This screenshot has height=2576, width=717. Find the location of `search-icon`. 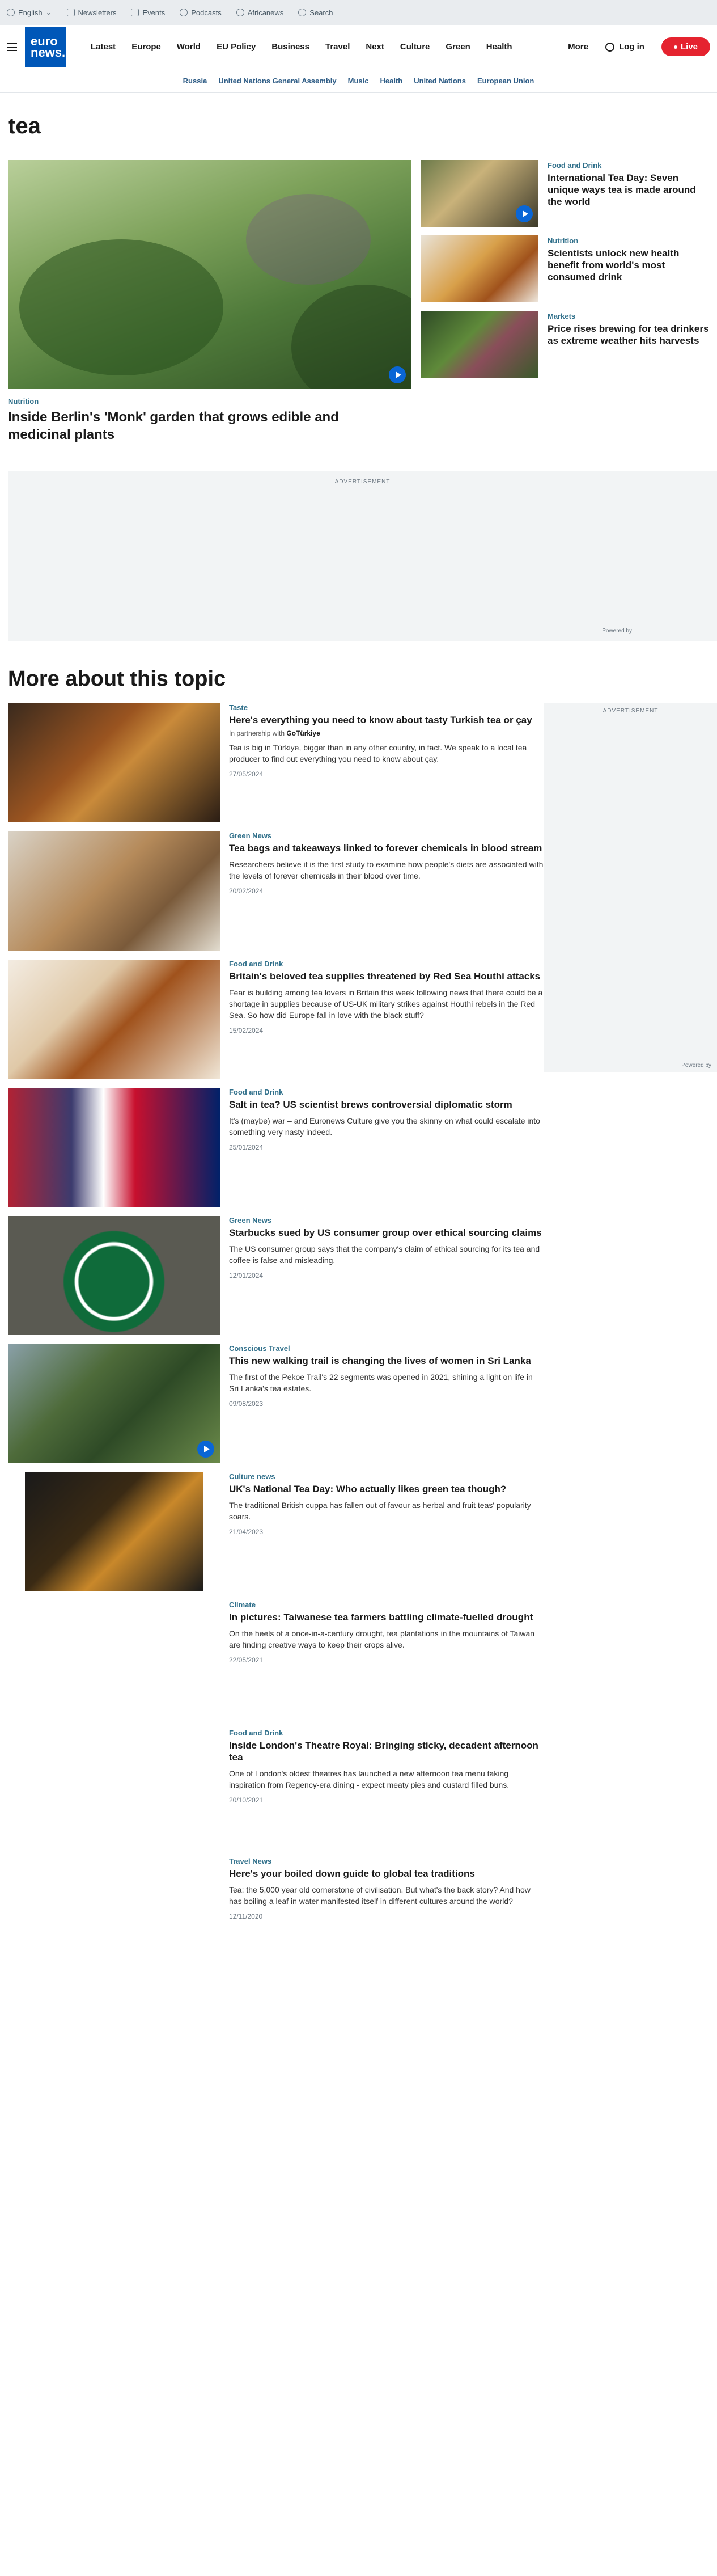

search-icon is located at coordinates (302, 12).